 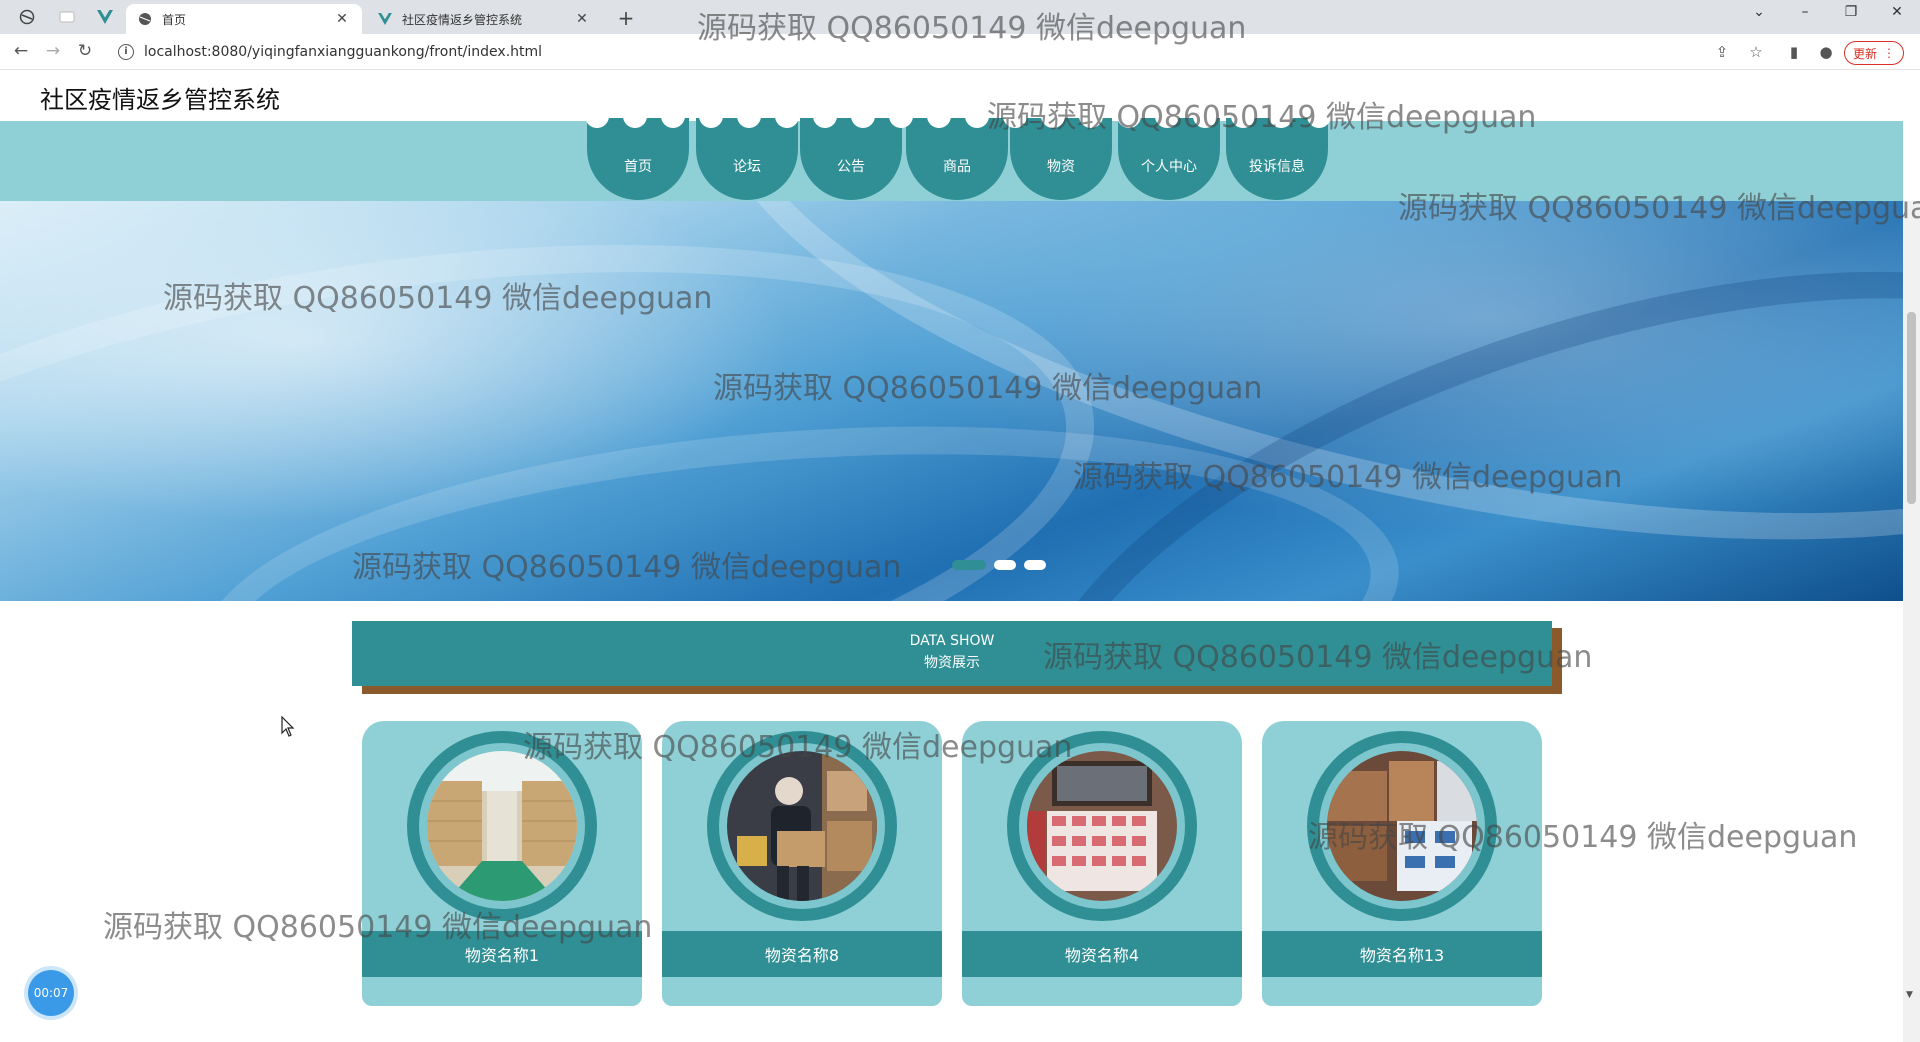 What do you see at coordinates (1865, 53) in the screenshot?
I see `update-label: 更新` at bounding box center [1865, 53].